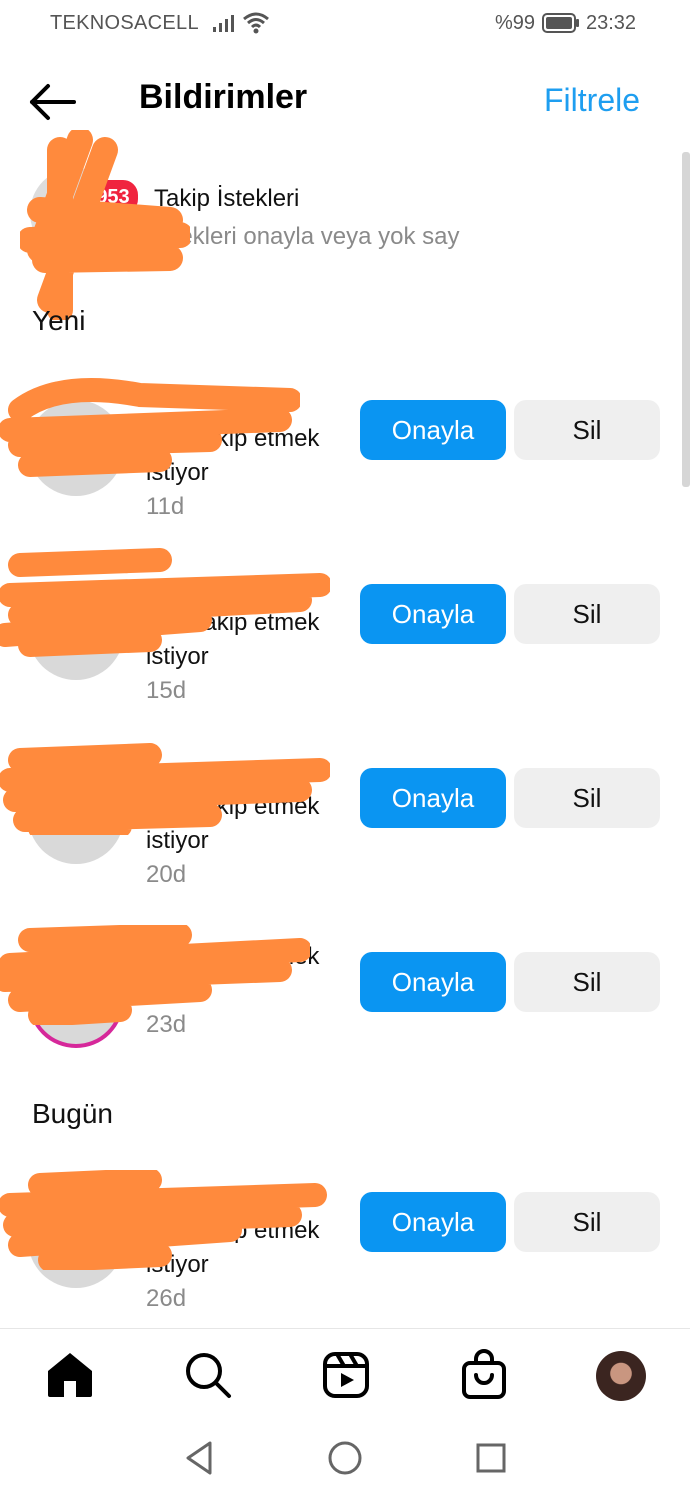 The width and height of the screenshot is (690, 1495). I want to click on timestamp: 15d, so click(166, 690).